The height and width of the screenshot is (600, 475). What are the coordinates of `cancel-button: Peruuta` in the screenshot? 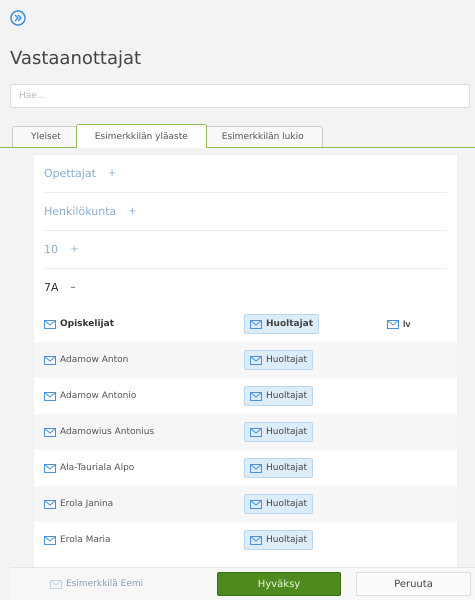 It's located at (413, 584).